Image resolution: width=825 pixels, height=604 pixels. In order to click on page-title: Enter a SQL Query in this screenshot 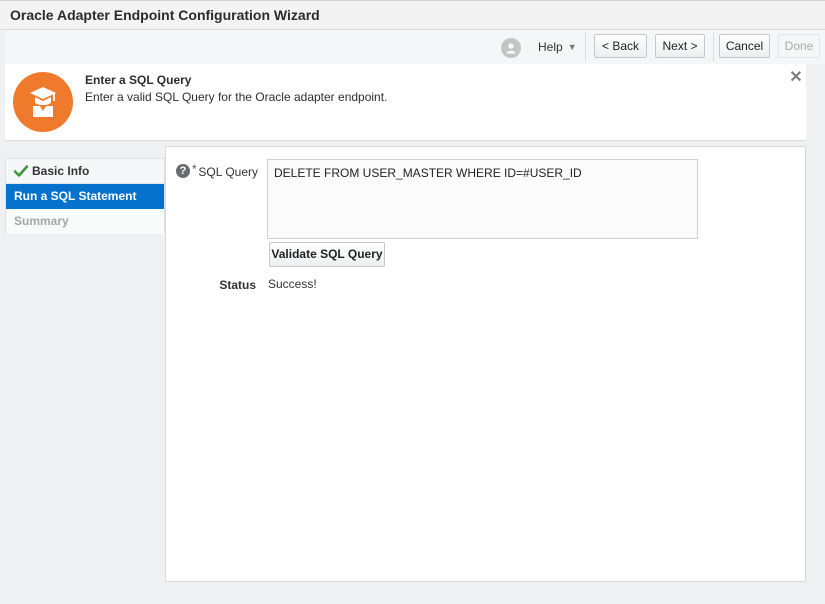, I will do `click(138, 80)`.